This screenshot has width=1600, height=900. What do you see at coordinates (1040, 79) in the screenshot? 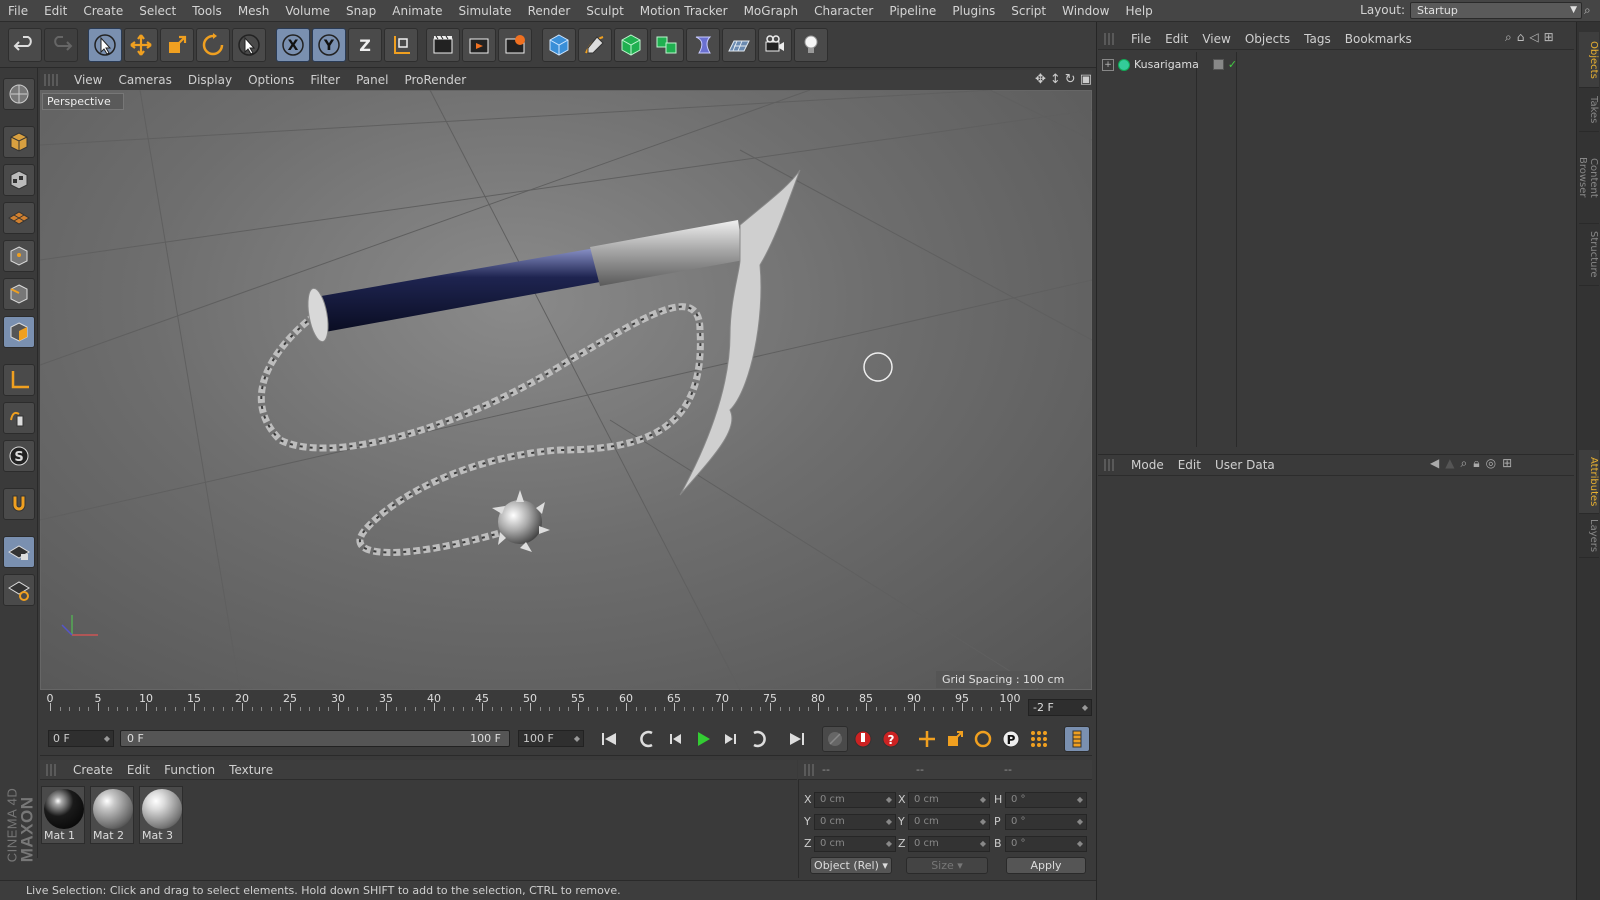
I see `pan-icon: ✥` at bounding box center [1040, 79].